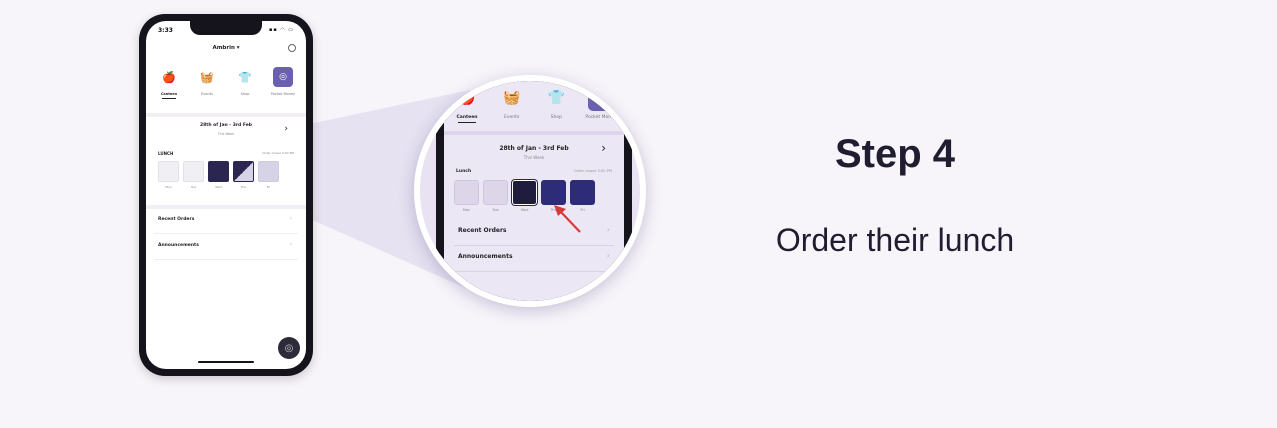  What do you see at coordinates (534, 232) in the screenshot?
I see `zoomed-recent-orders-row: Recent Orders ›` at bounding box center [534, 232].